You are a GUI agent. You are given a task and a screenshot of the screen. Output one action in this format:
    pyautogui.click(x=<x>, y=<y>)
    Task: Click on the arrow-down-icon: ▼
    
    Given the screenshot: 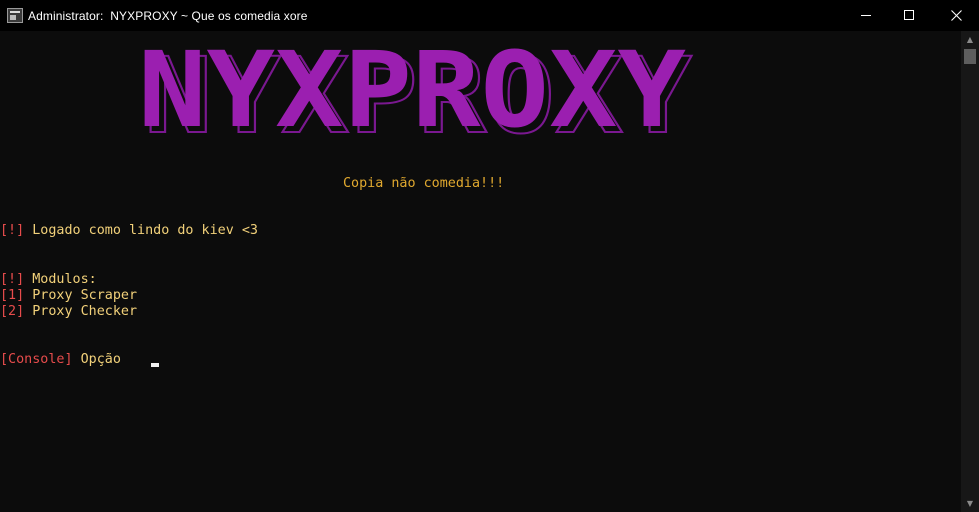 What is the action you would take?
    pyautogui.click(x=970, y=503)
    